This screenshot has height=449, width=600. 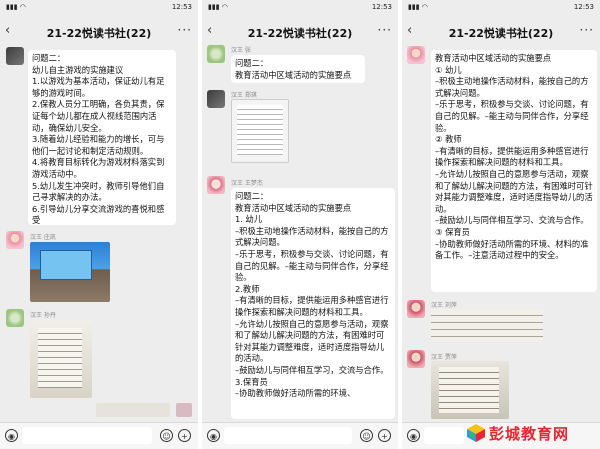 I want to click on classroom-screen, so click(x=66, y=265).